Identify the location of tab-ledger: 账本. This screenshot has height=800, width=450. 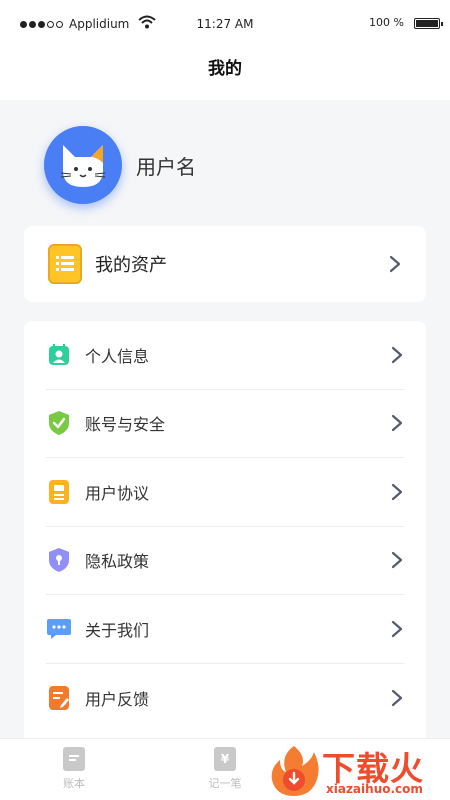
(74, 769).